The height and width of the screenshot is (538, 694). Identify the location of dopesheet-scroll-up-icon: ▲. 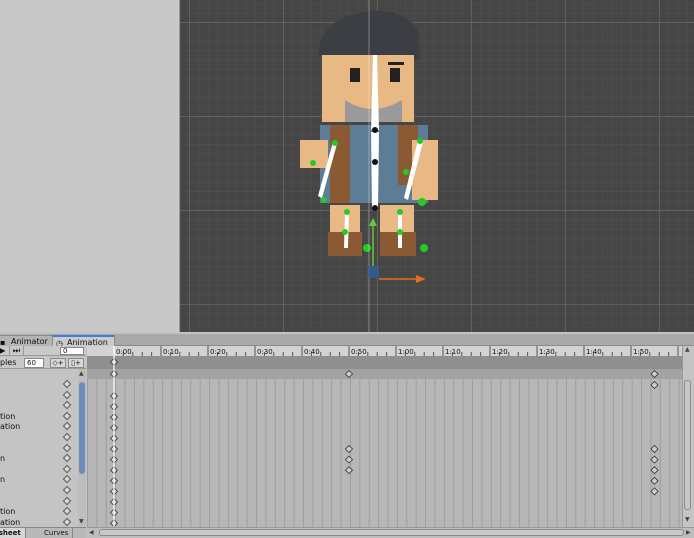
(687, 350).